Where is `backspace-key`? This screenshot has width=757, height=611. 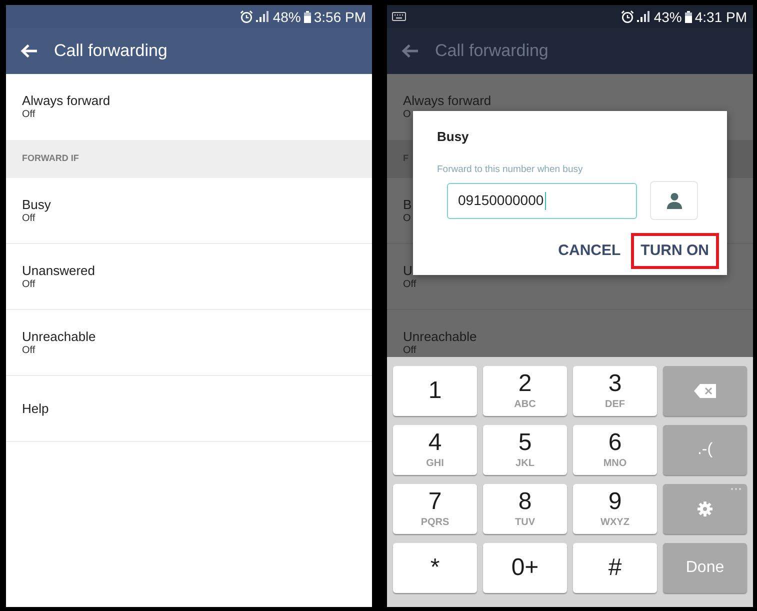
backspace-key is located at coordinates (705, 391).